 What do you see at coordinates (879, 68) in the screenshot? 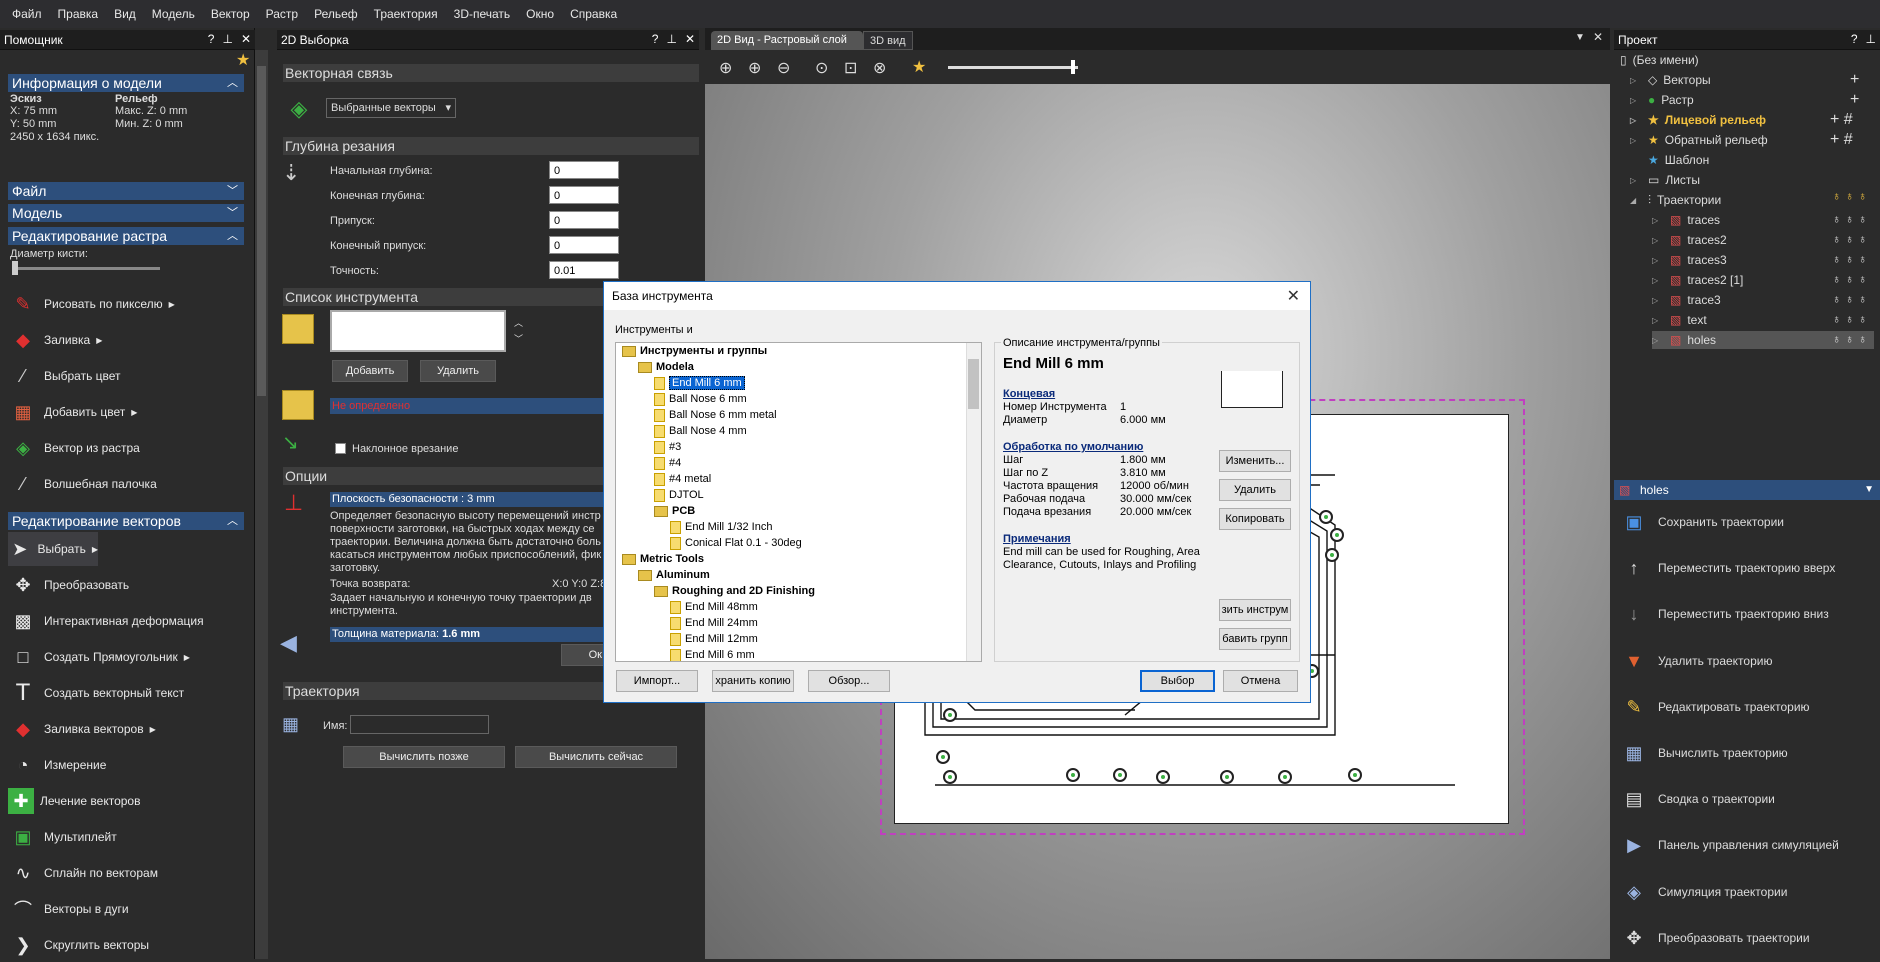
I see `zoom-window-icon: ⊗` at bounding box center [879, 68].